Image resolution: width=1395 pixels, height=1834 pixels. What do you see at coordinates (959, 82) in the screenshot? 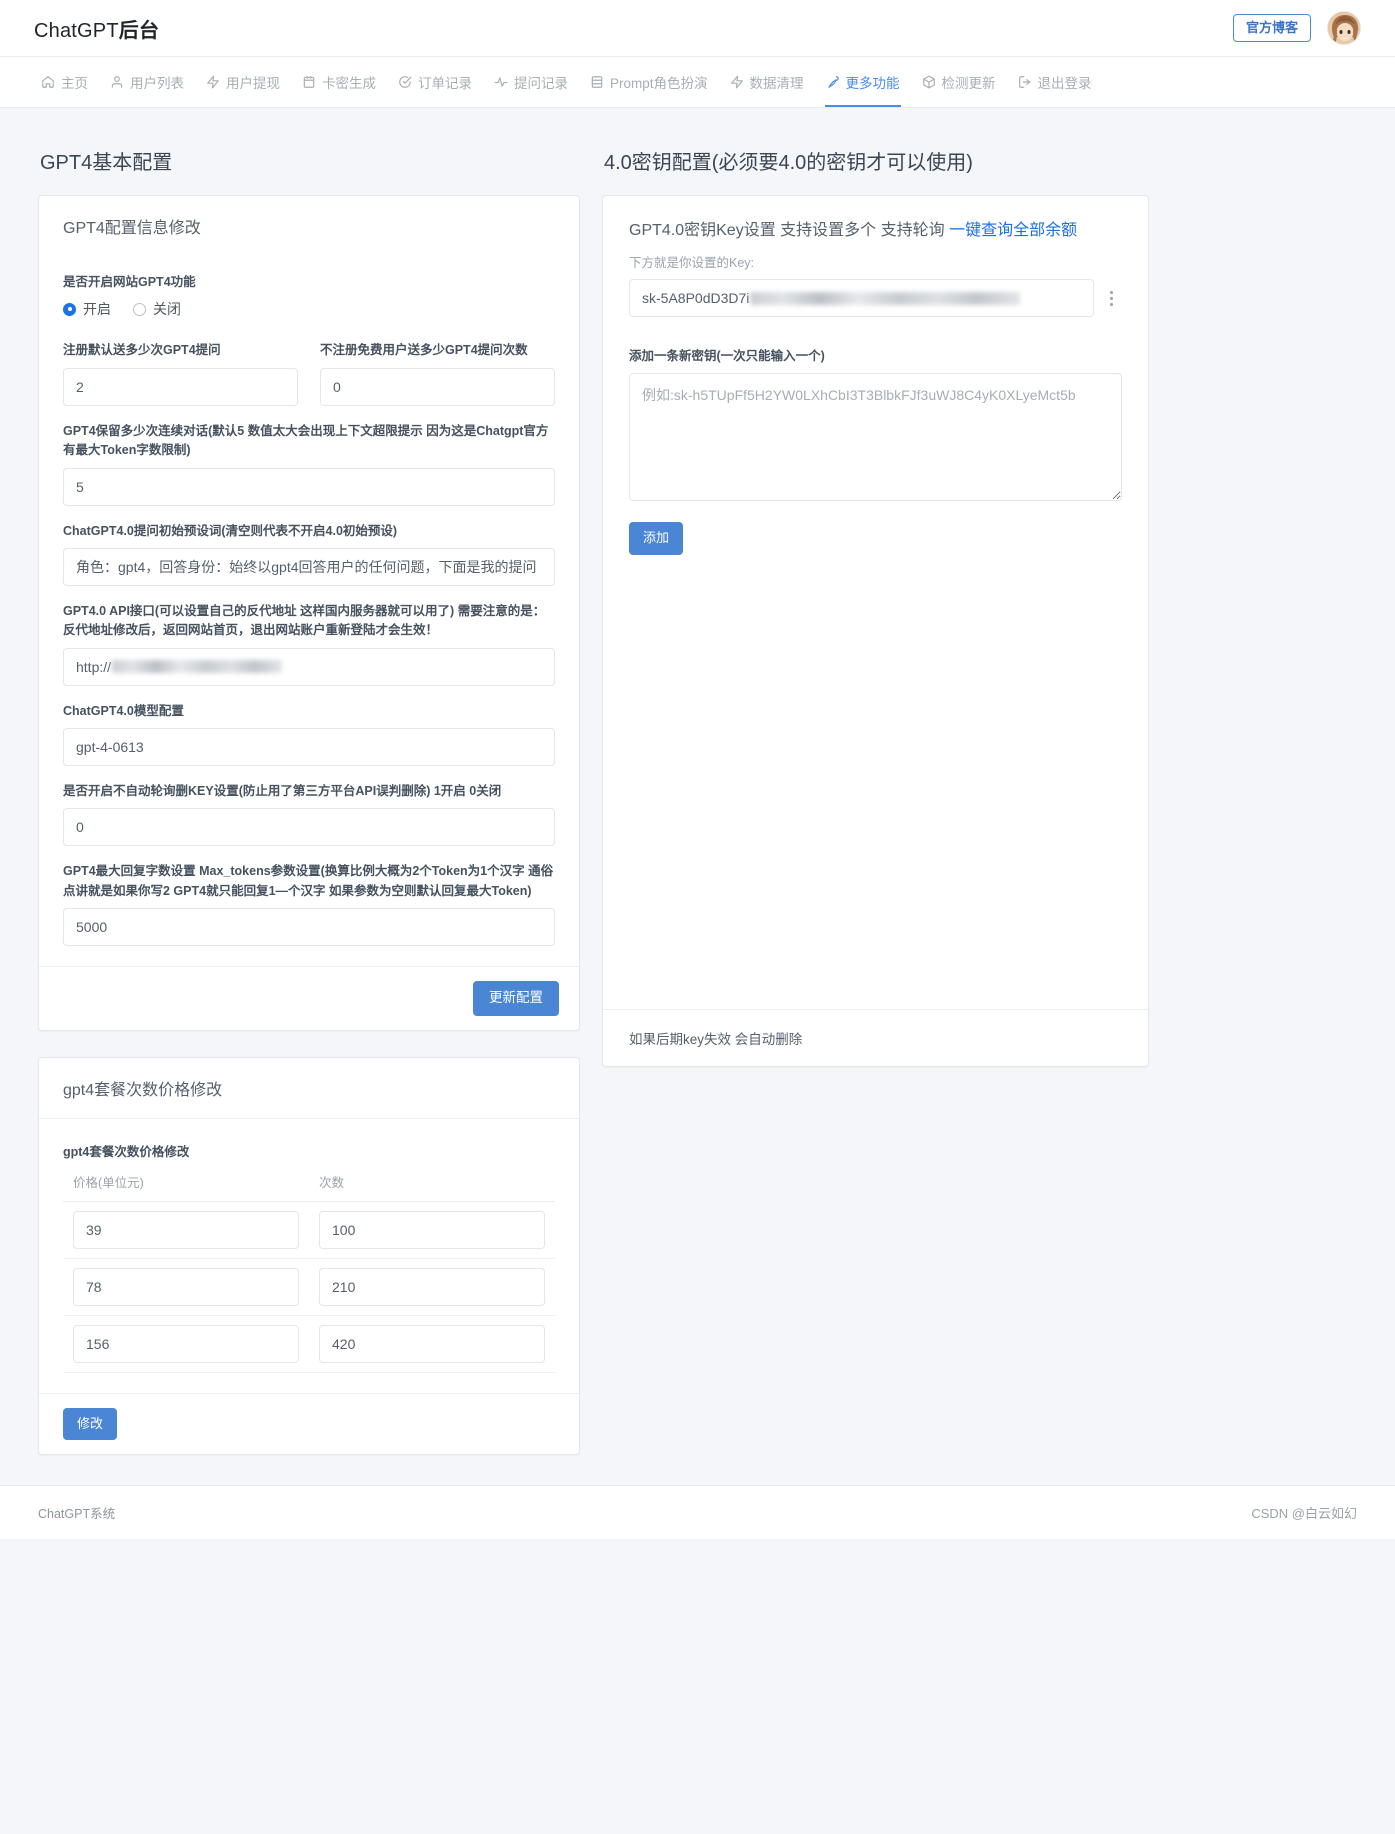
I see `nav-item-check-update: 检测更新` at bounding box center [959, 82].